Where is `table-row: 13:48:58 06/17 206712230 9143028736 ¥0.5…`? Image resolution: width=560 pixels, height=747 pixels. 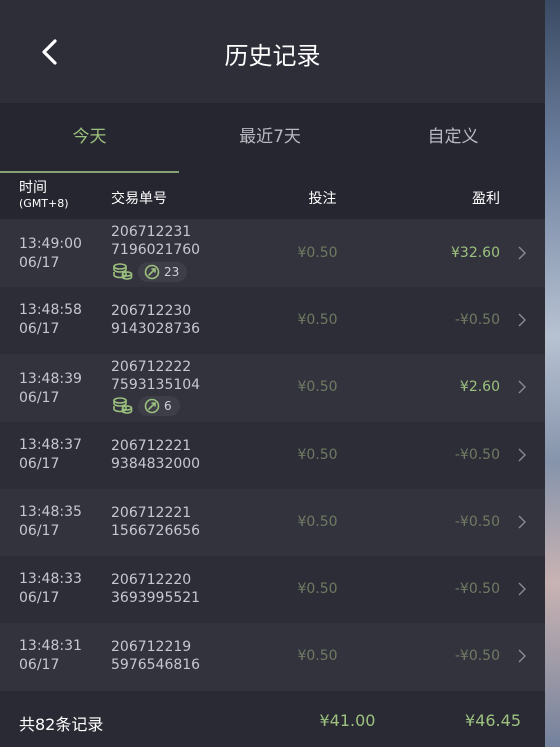
table-row: 13:48:58 06/17 206712230 9143028736 ¥0.5… is located at coordinates (272, 320).